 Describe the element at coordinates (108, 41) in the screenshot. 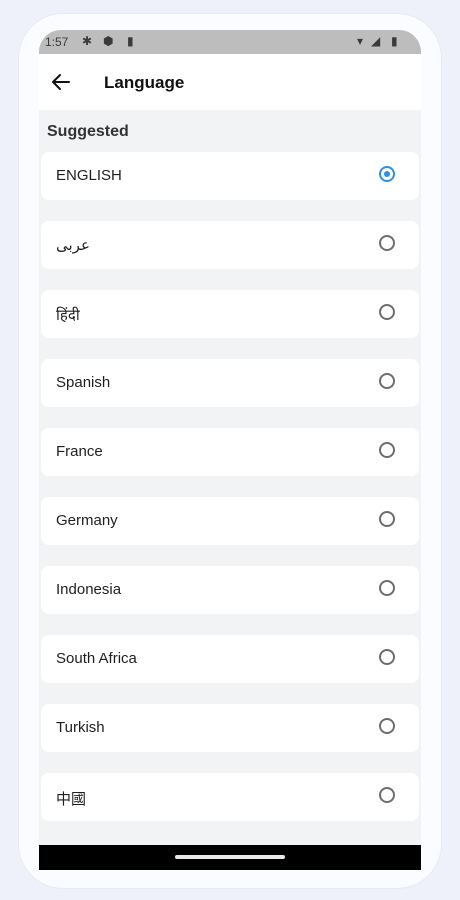

I see `shield-icon: ⬢` at that location.